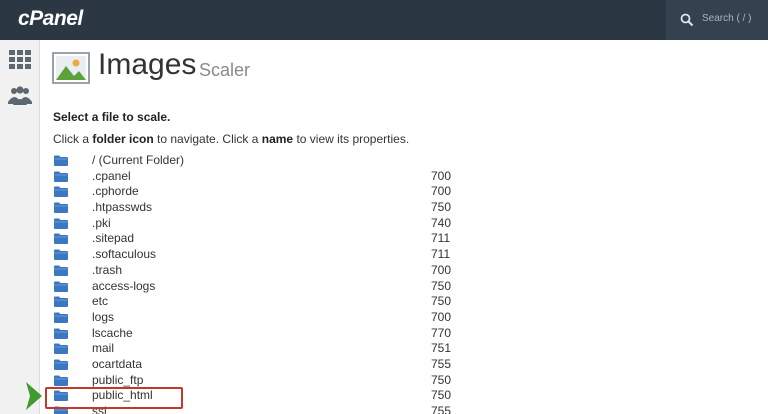  I want to click on file-row: ocartdata 755, so click(258, 364).